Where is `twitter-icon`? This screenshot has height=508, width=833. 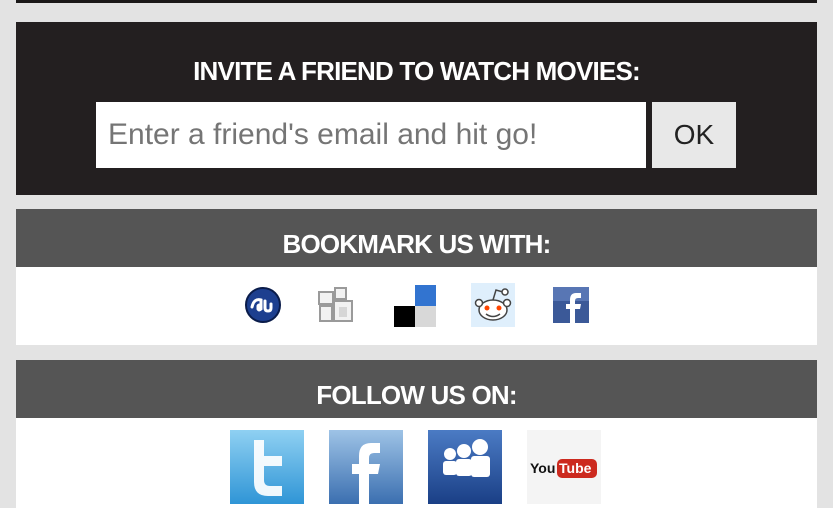 twitter-icon is located at coordinates (267, 467).